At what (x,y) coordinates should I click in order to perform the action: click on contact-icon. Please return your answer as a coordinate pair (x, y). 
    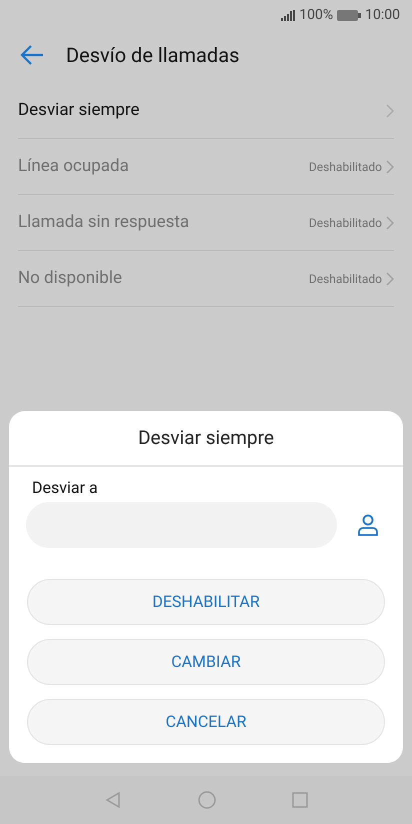
    Looking at the image, I should click on (368, 525).